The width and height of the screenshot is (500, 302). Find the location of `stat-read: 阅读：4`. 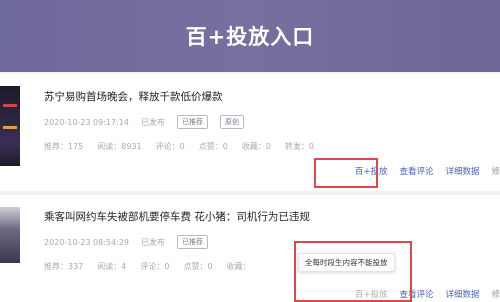

stat-read: 阅读：4 is located at coordinates (112, 266).